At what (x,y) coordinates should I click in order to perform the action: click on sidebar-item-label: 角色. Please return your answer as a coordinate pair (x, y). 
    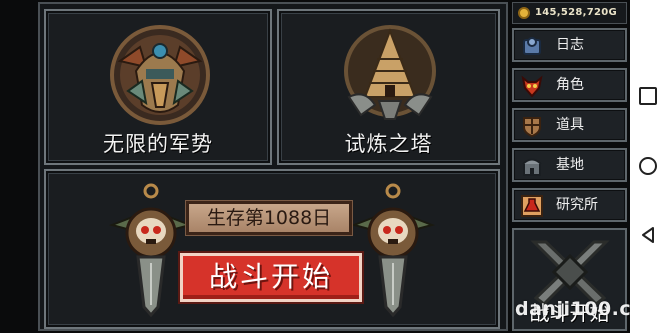
    Looking at the image, I should click on (570, 85).